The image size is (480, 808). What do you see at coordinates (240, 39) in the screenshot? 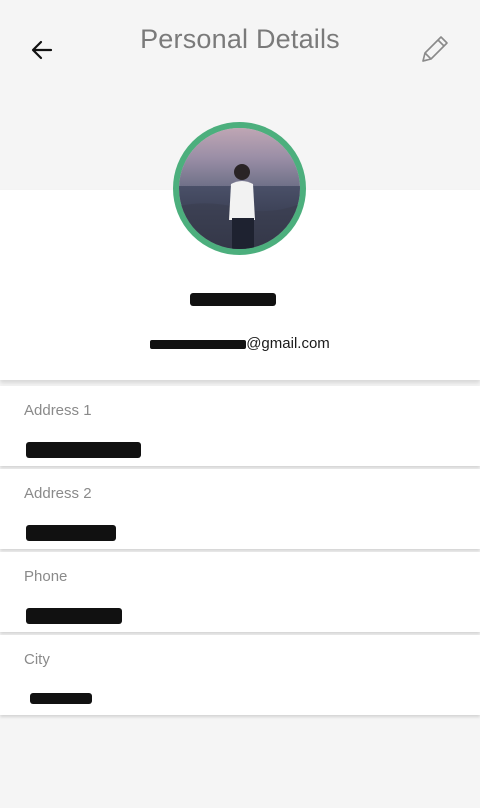
I see `page-title: Personal Details` at bounding box center [240, 39].